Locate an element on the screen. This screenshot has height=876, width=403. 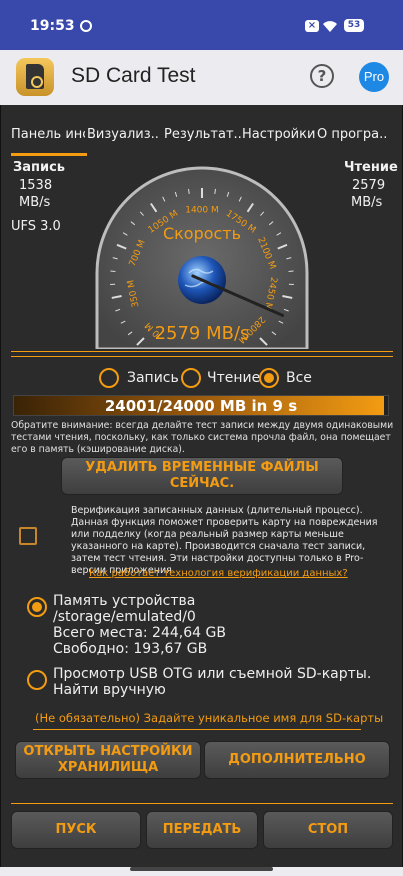
gauge-title: Скорость is located at coordinates (202, 233).